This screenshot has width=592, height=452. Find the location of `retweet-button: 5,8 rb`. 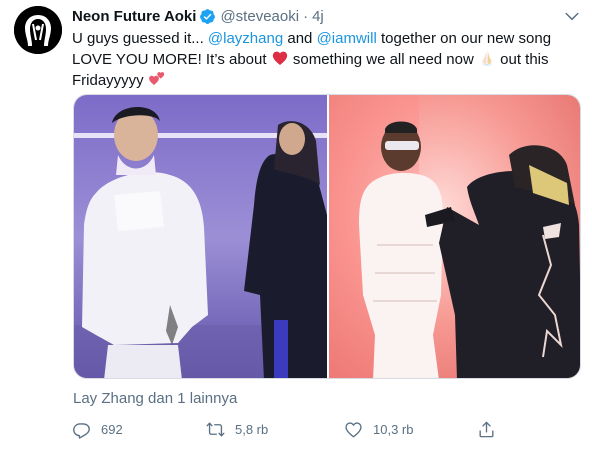

retweet-button: 5,8 rb is located at coordinates (237, 429).